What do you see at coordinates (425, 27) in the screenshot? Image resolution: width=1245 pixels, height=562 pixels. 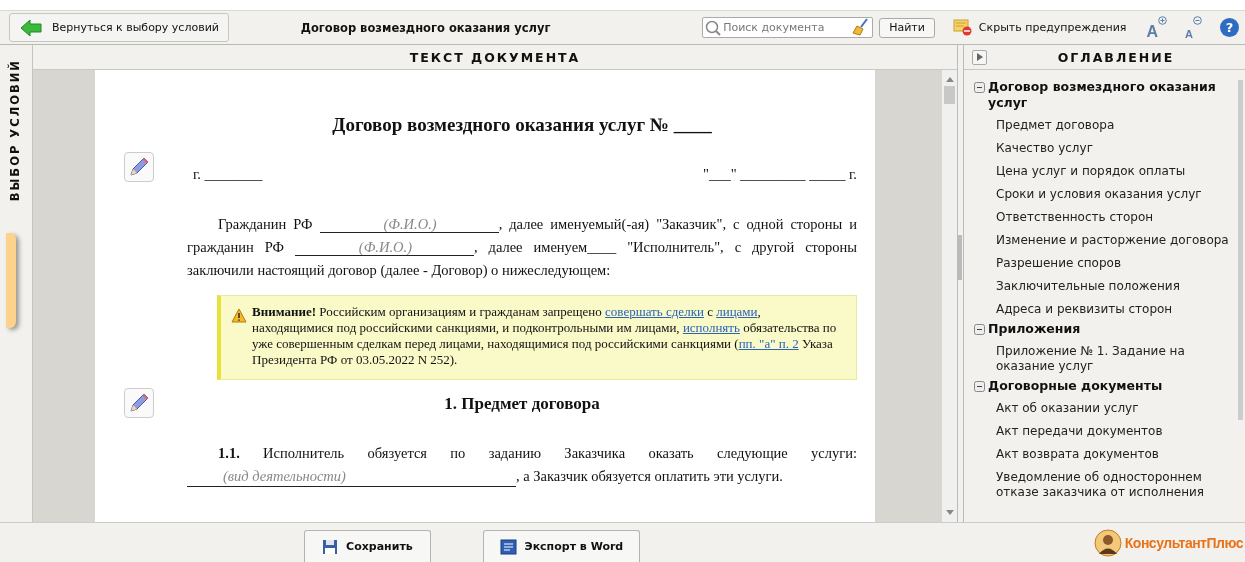 I see `window-title: Договор возмездного оказания услуг` at bounding box center [425, 27].